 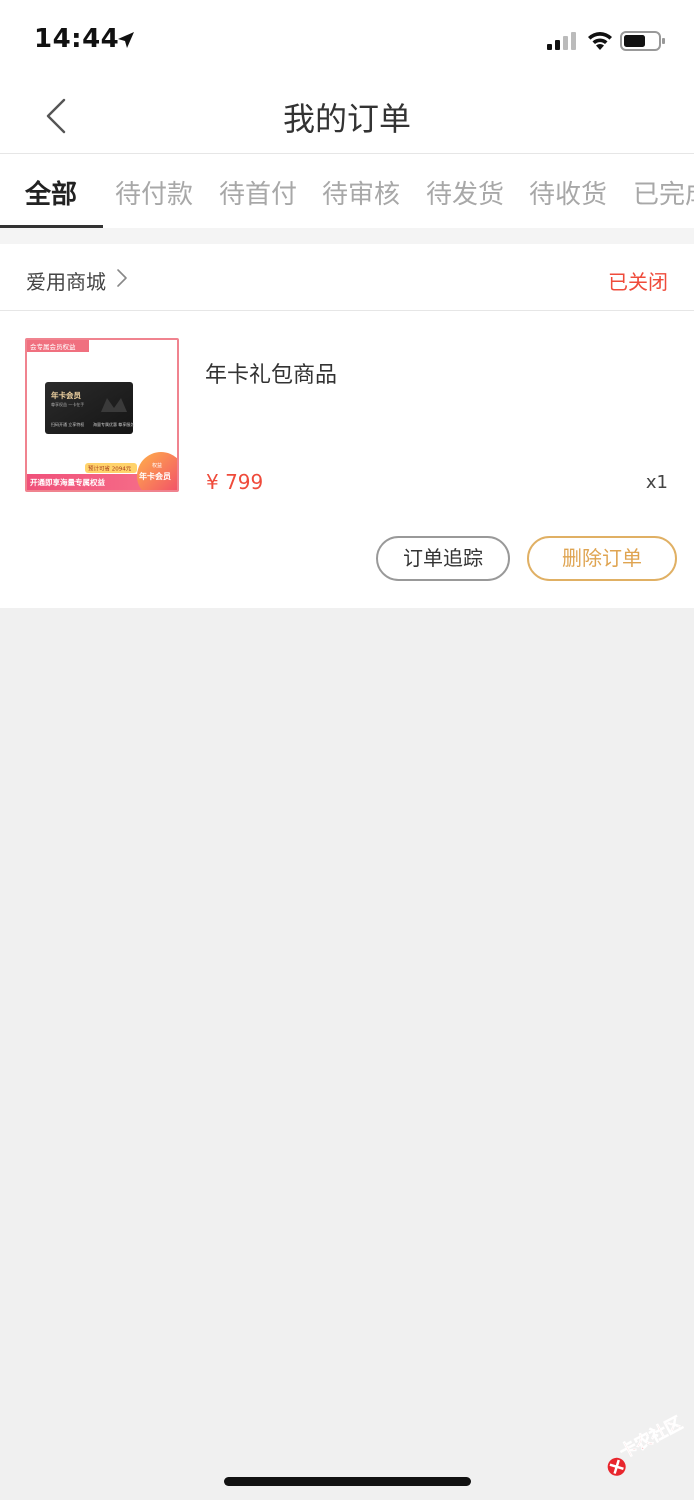 What do you see at coordinates (347, 1481) in the screenshot?
I see `home-indicator` at bounding box center [347, 1481].